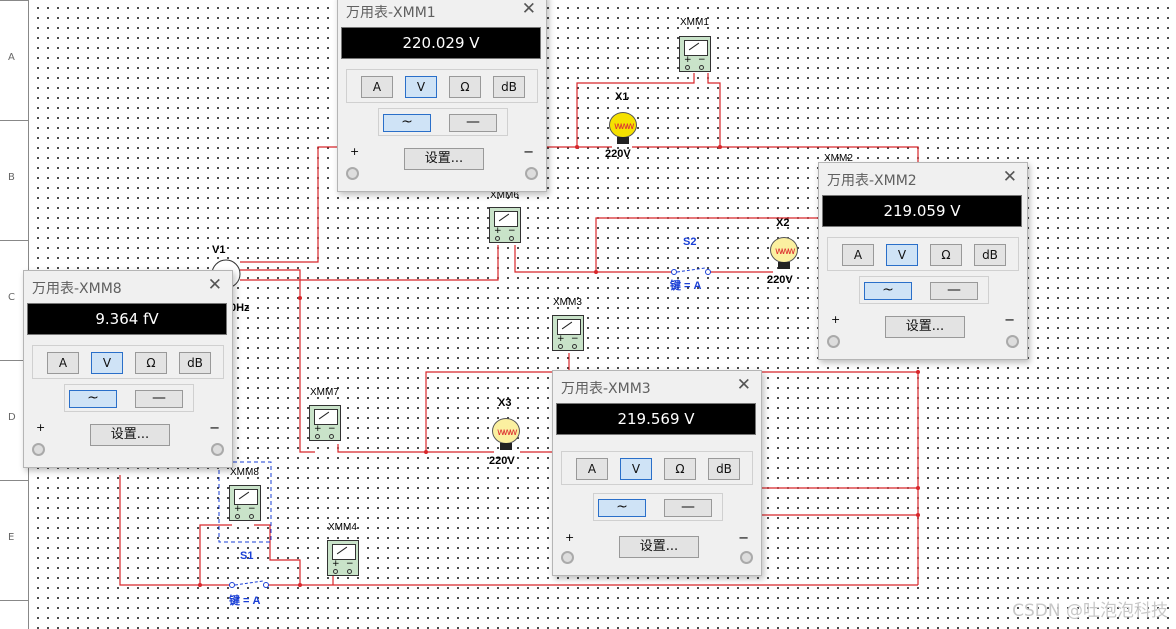  I want to click on s1-label: S1, so click(247, 556).